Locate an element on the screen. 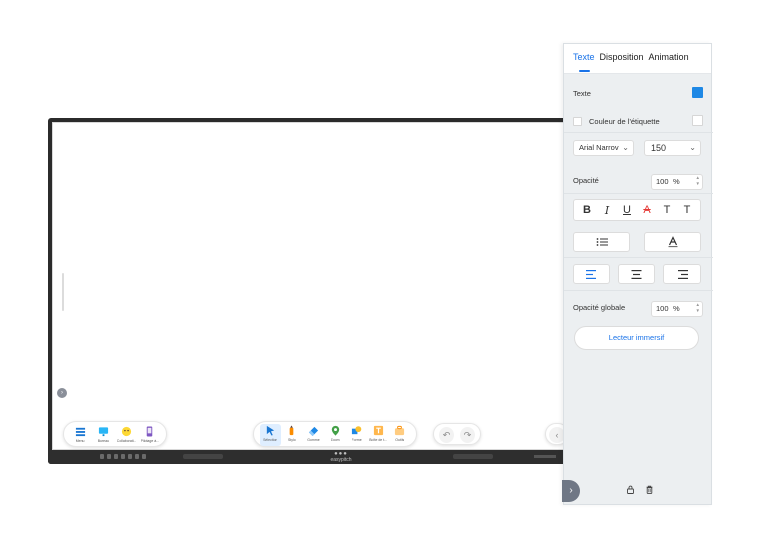 Image resolution: width=768 pixels, height=540 pixels. collaboration-icon is located at coordinates (127, 431).